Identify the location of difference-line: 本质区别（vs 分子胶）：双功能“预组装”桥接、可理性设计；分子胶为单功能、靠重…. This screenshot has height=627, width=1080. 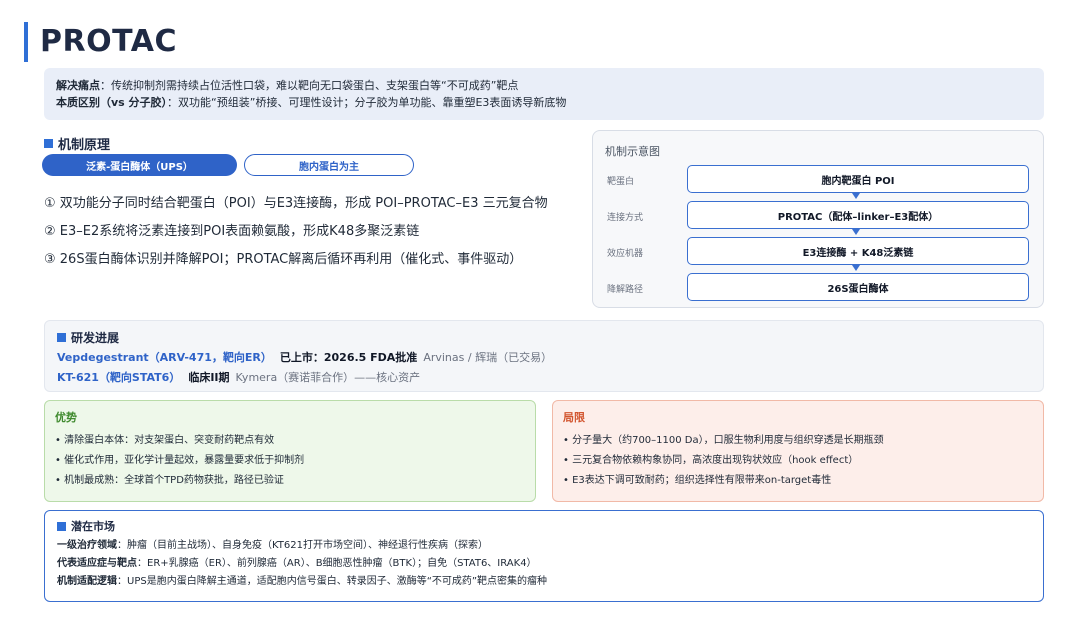
(544, 102).